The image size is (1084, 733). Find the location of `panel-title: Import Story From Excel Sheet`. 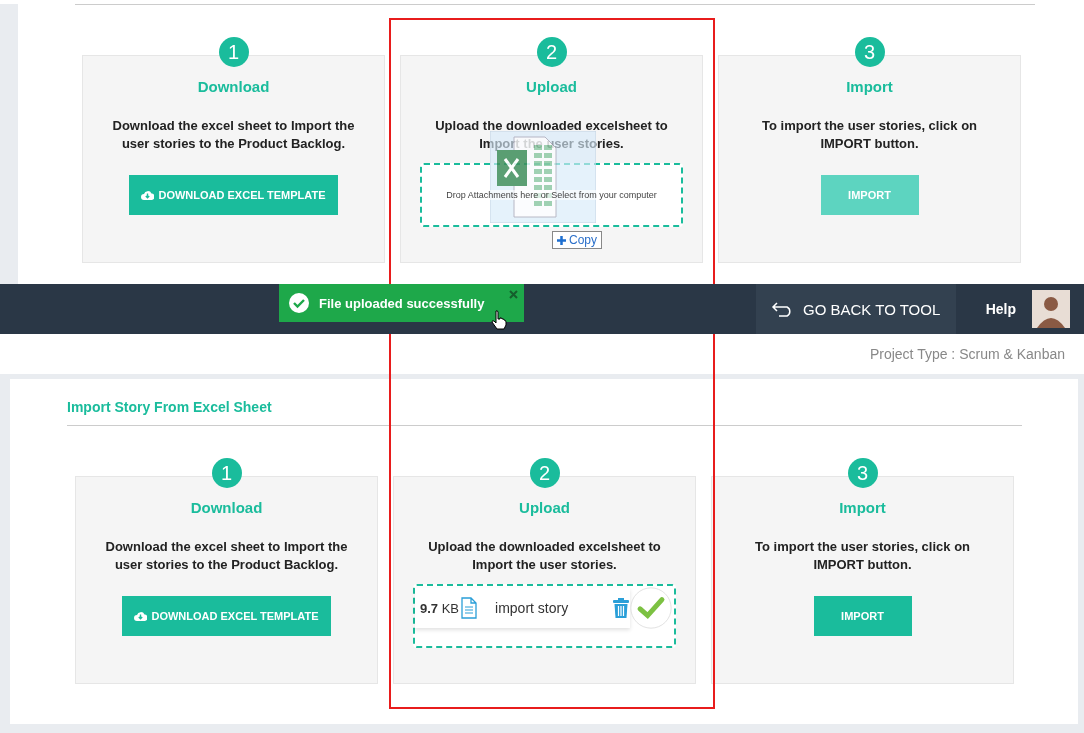

panel-title: Import Story From Excel Sheet is located at coordinates (544, 412).